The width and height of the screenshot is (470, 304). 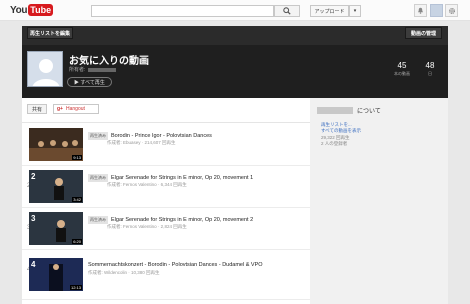 I want to click on settings-button, so click(x=451, y=10).